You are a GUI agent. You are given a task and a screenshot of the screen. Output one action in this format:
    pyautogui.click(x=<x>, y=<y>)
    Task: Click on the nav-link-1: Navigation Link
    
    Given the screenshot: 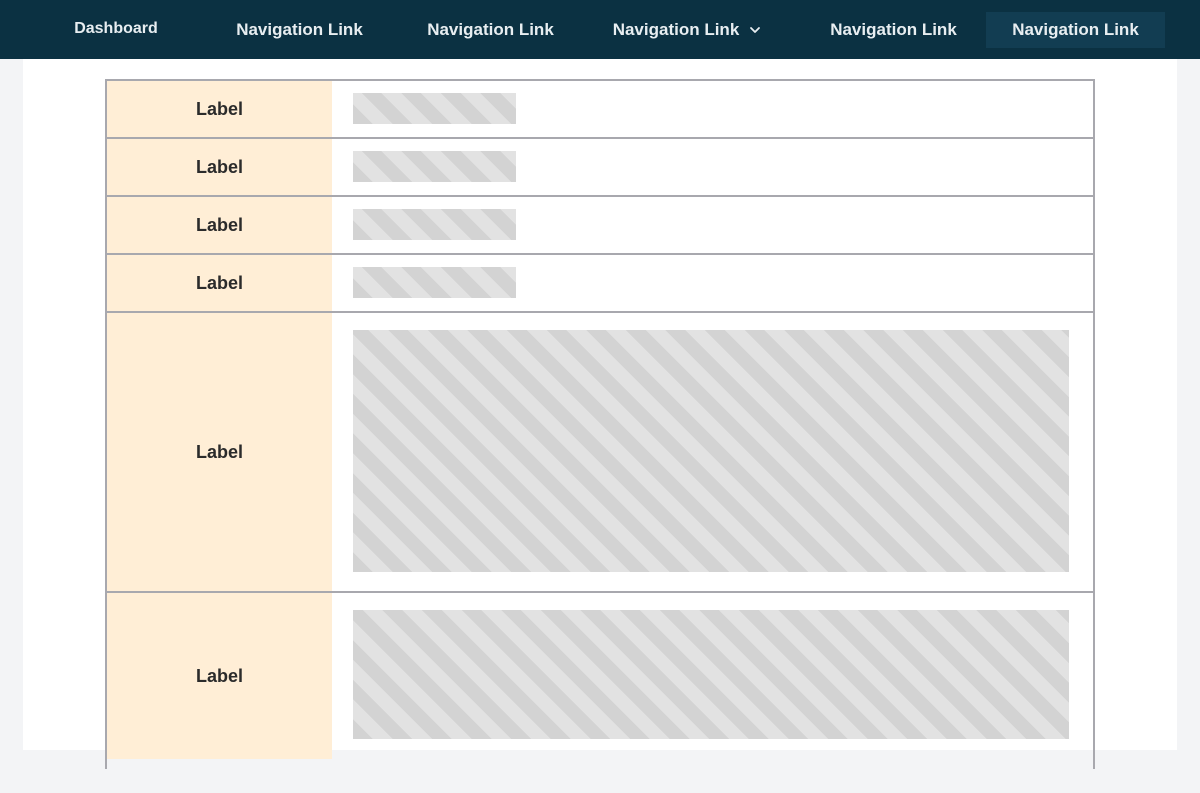 What is the action you would take?
    pyautogui.click(x=299, y=30)
    